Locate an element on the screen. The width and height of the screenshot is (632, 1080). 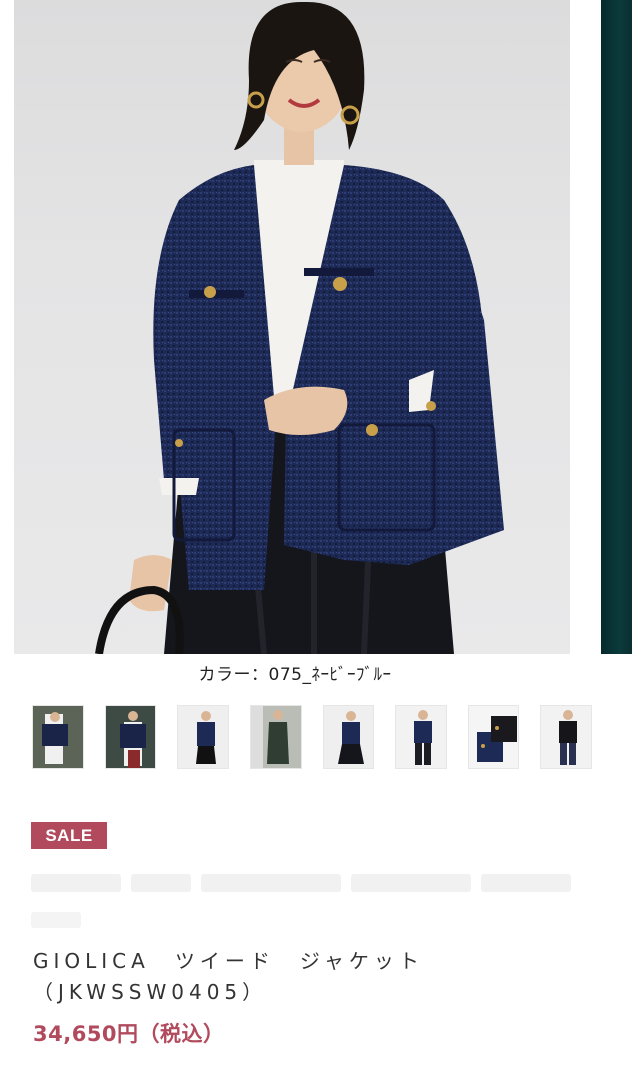
next-image-peek is located at coordinates (616, 327).